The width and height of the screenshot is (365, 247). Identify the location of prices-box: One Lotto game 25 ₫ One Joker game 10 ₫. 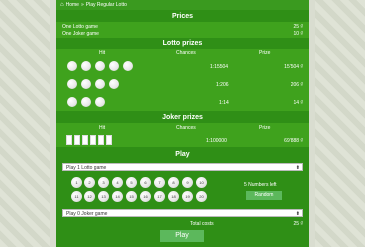
(182, 30).